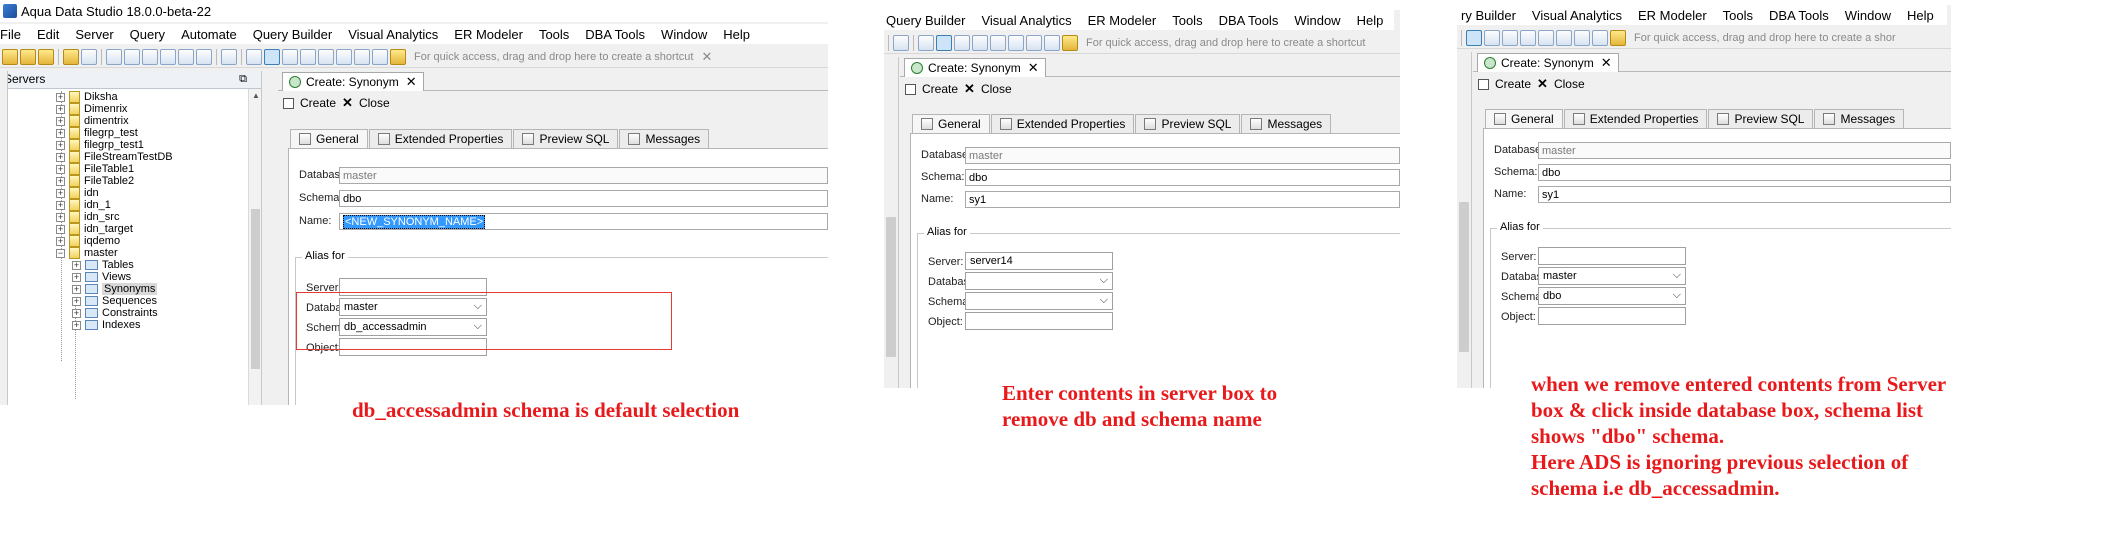  I want to click on alias-server-field, so click(1612, 256).